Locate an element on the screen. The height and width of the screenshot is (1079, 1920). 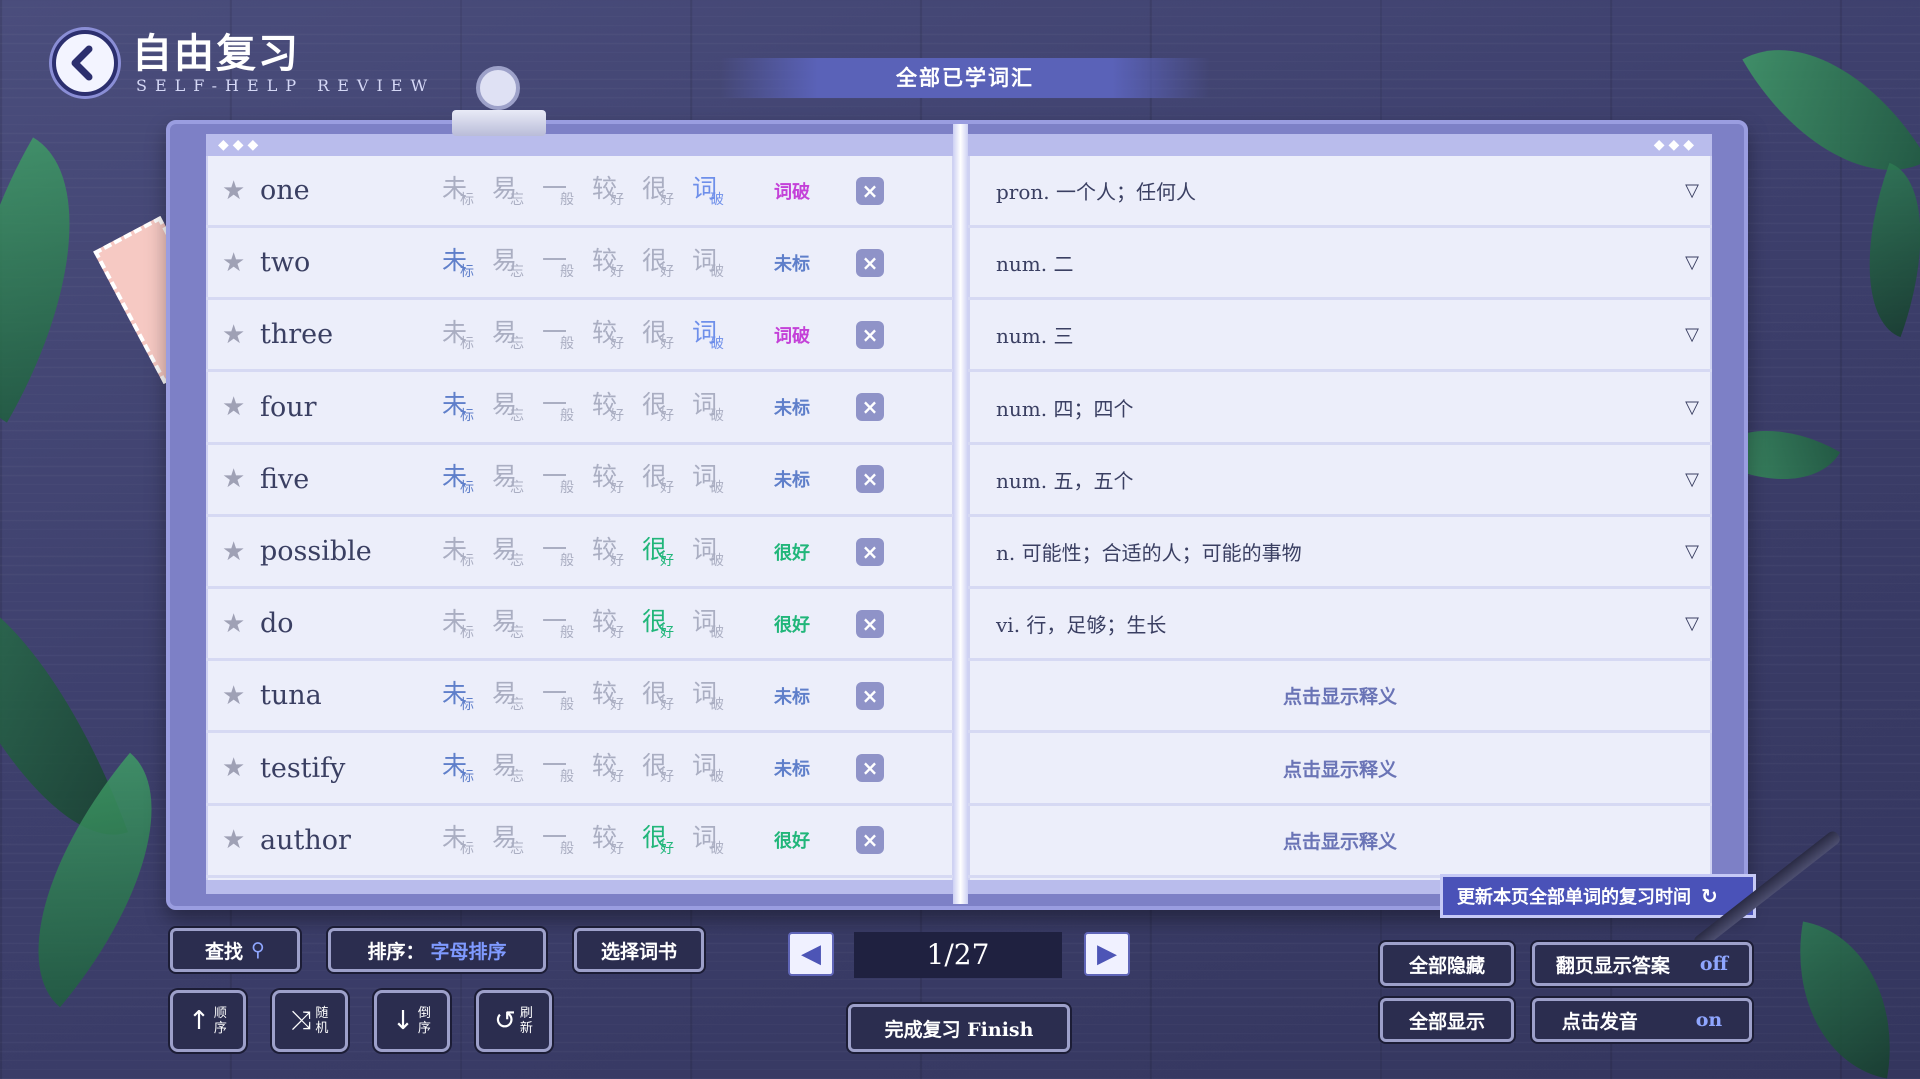
word-text: five is located at coordinates (347, 479).